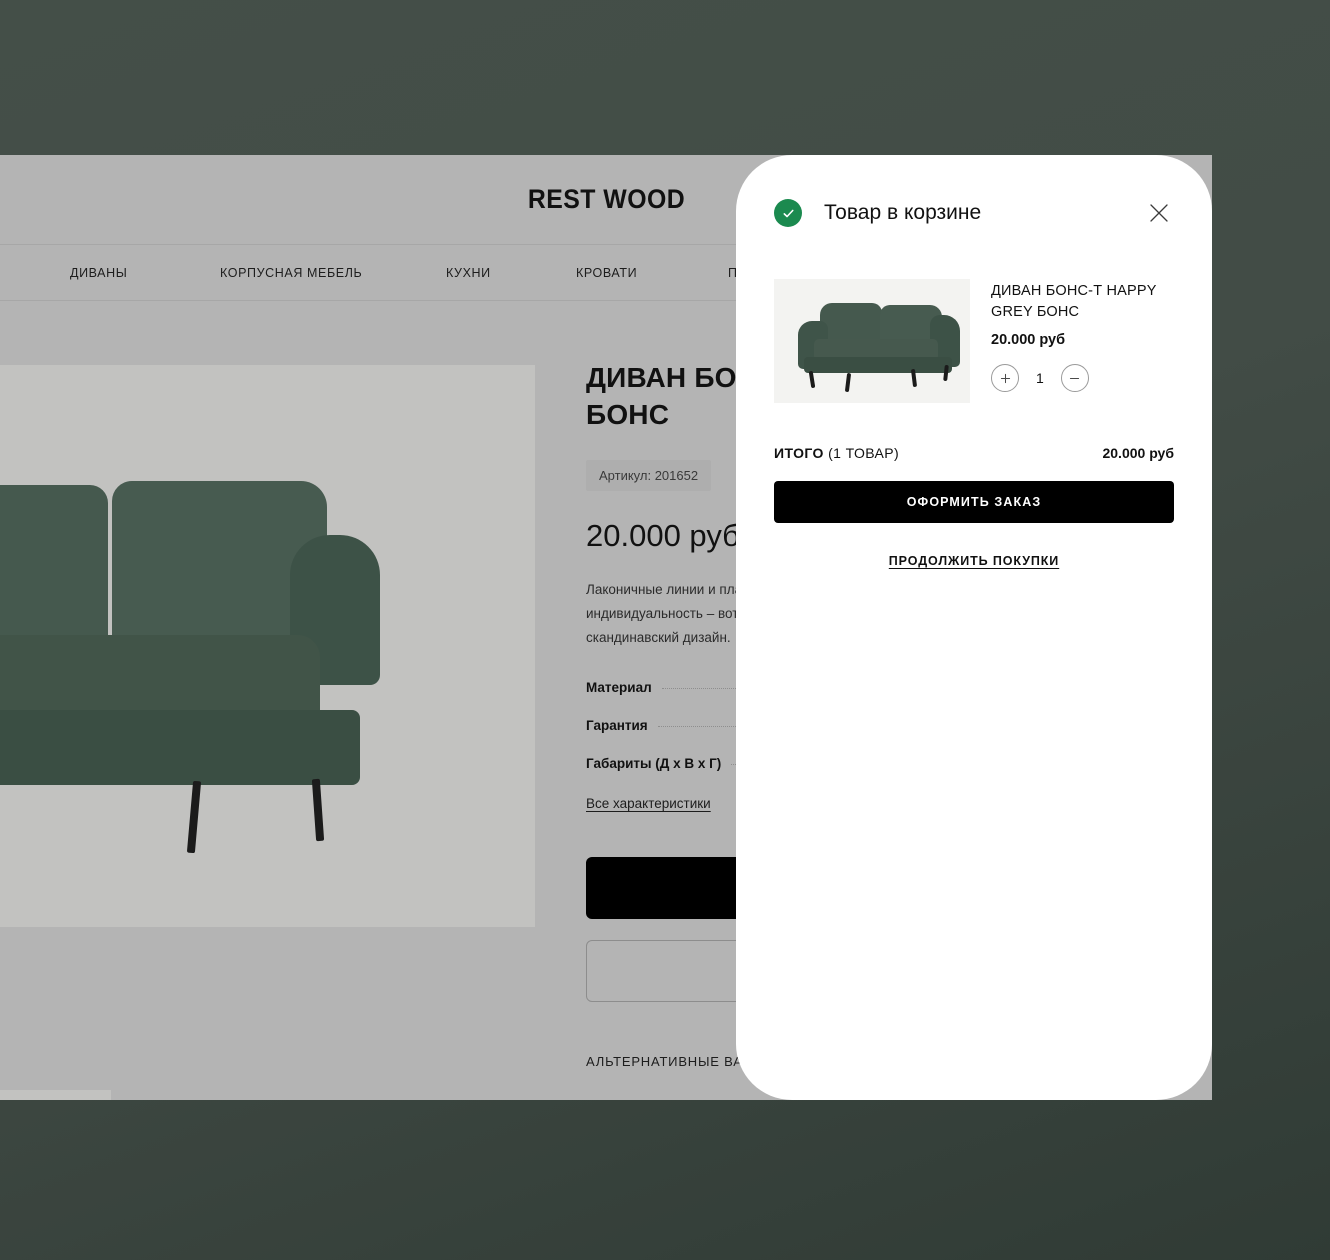 The height and width of the screenshot is (1260, 1330). I want to click on quantity-value: 1, so click(1040, 378).